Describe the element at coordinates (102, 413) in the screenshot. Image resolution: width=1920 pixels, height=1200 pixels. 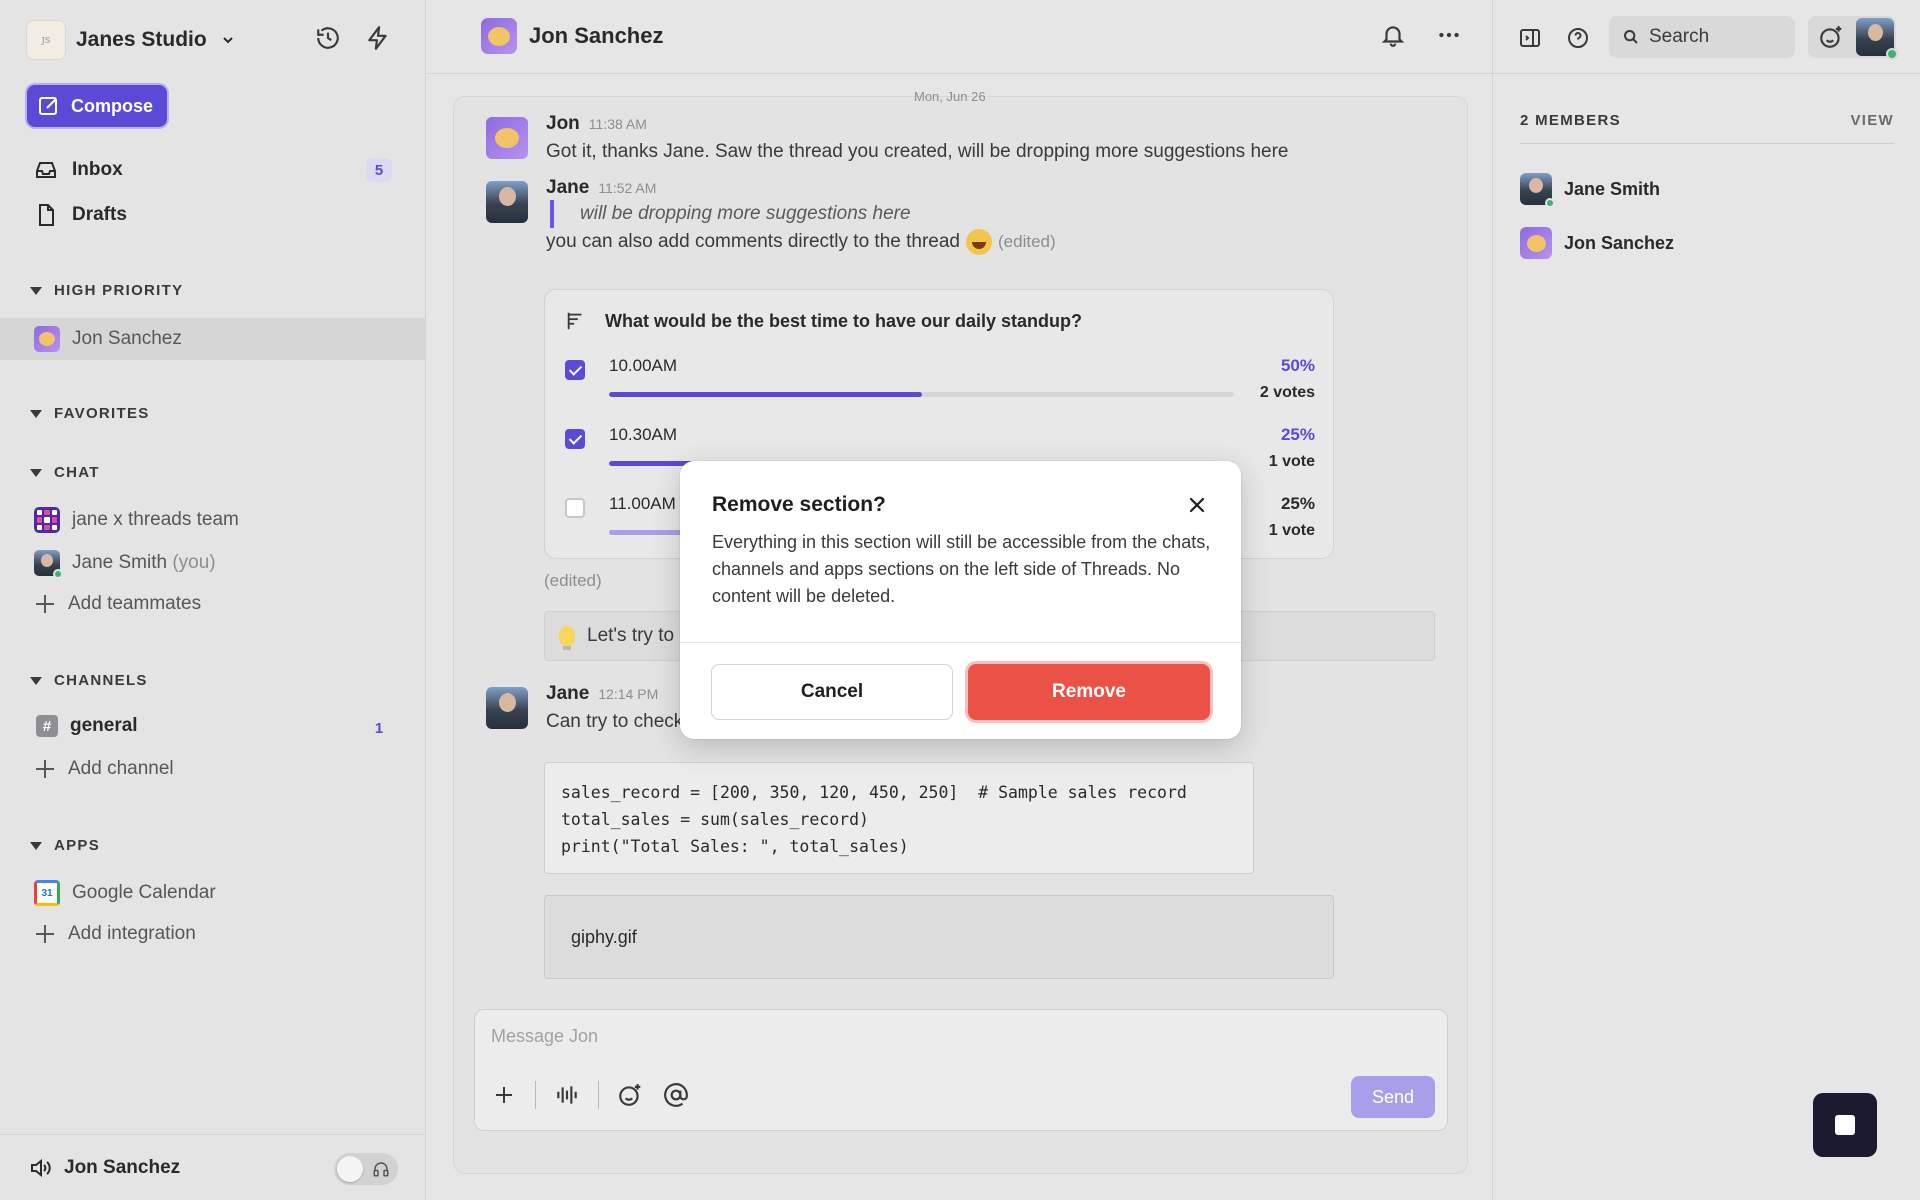
I see `section-title: FAVORITES` at that location.